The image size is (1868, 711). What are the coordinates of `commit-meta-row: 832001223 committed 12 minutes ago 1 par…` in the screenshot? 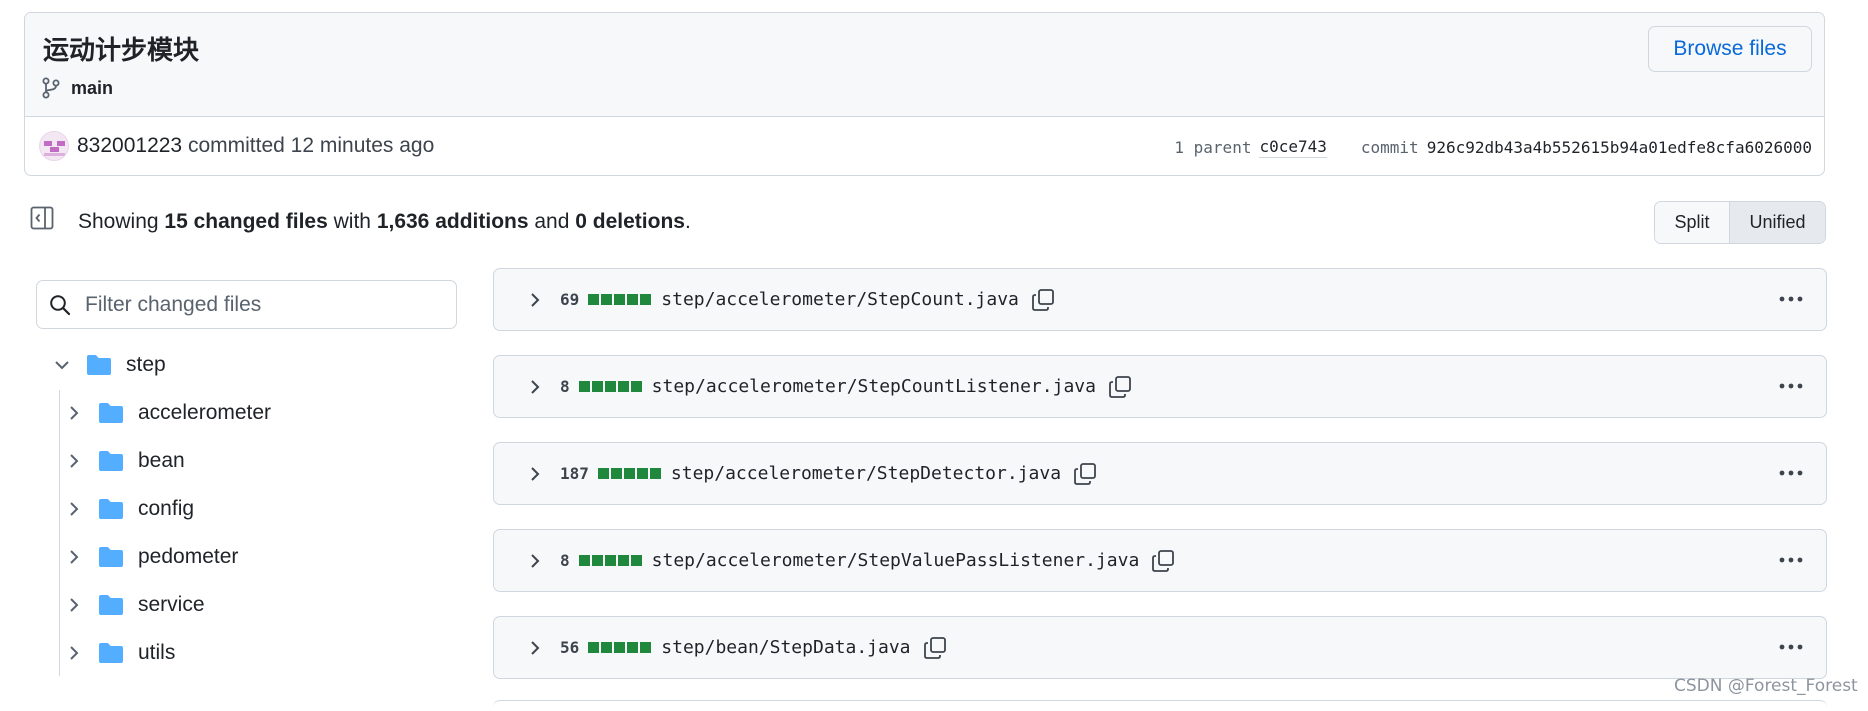 It's located at (924, 146).